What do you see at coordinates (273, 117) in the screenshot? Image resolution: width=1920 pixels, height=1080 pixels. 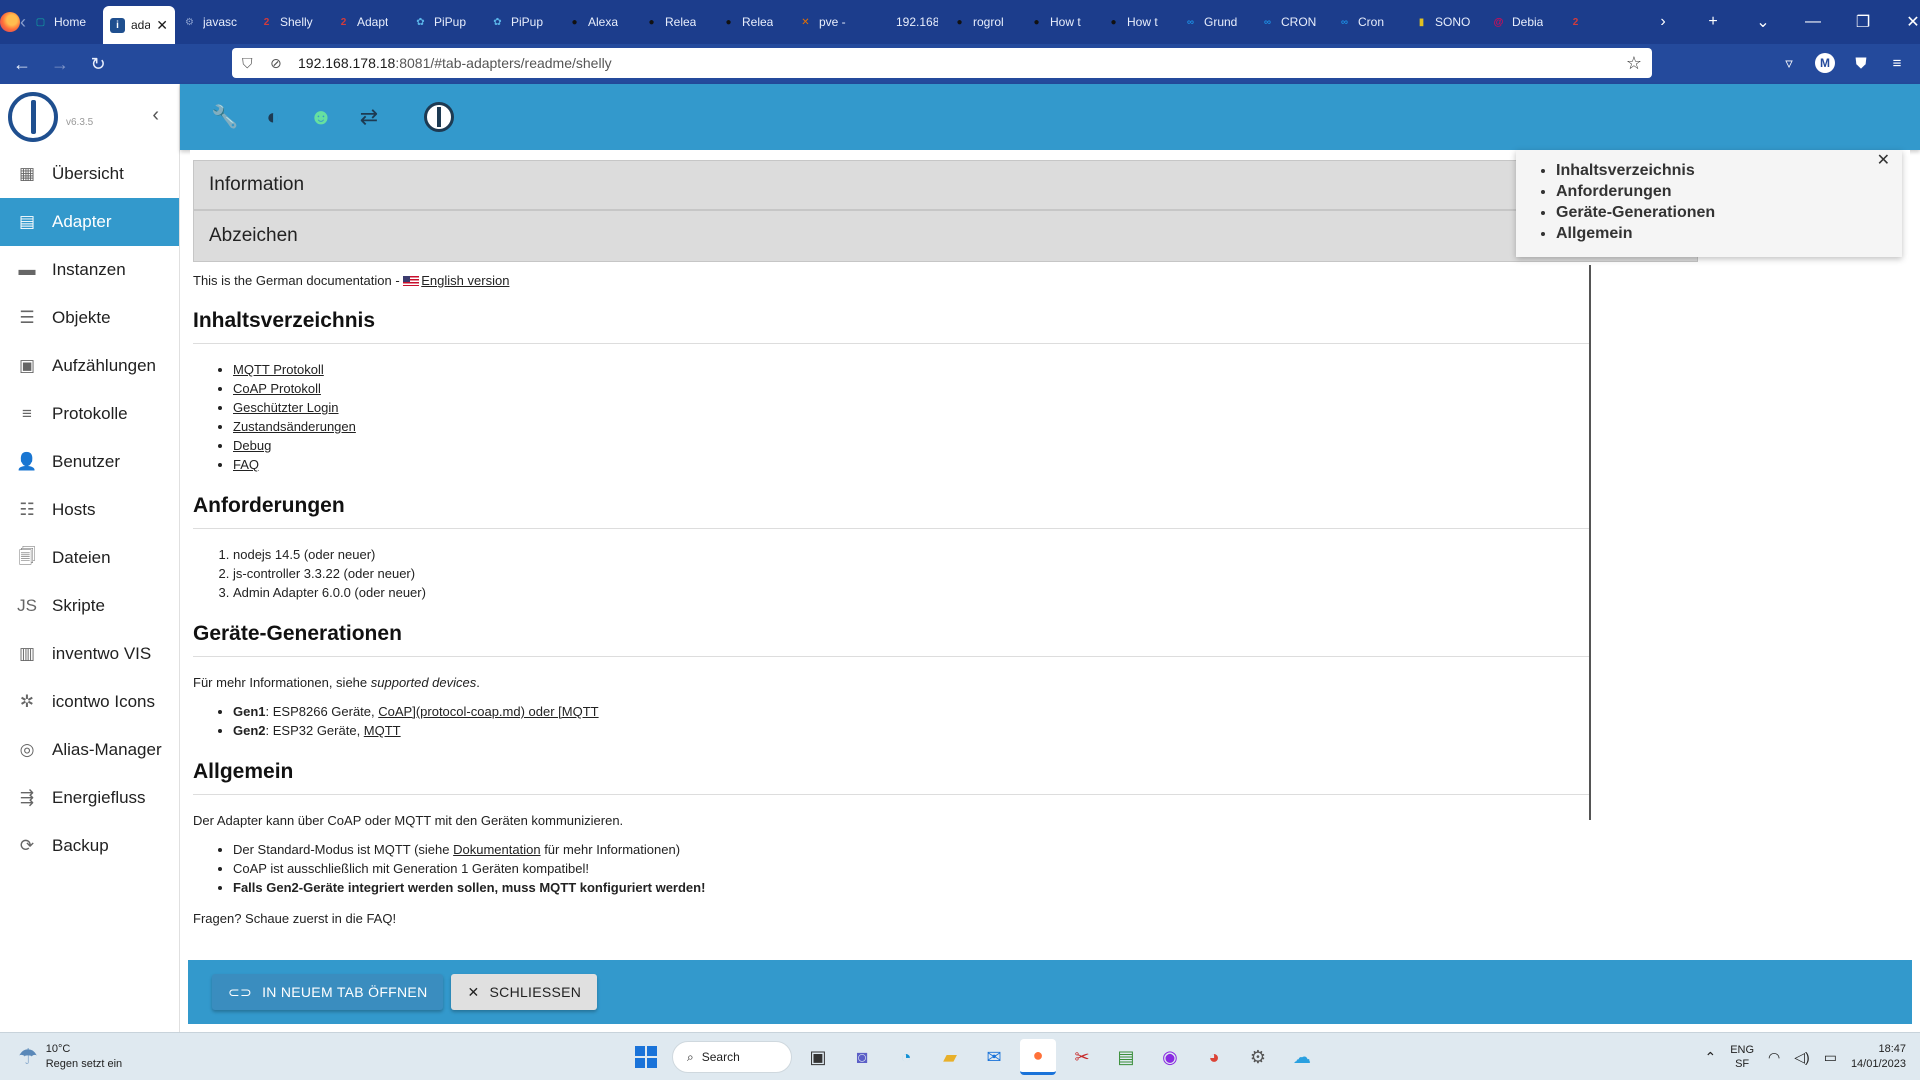 I see `theme-toggle-icon: ◐` at bounding box center [273, 117].